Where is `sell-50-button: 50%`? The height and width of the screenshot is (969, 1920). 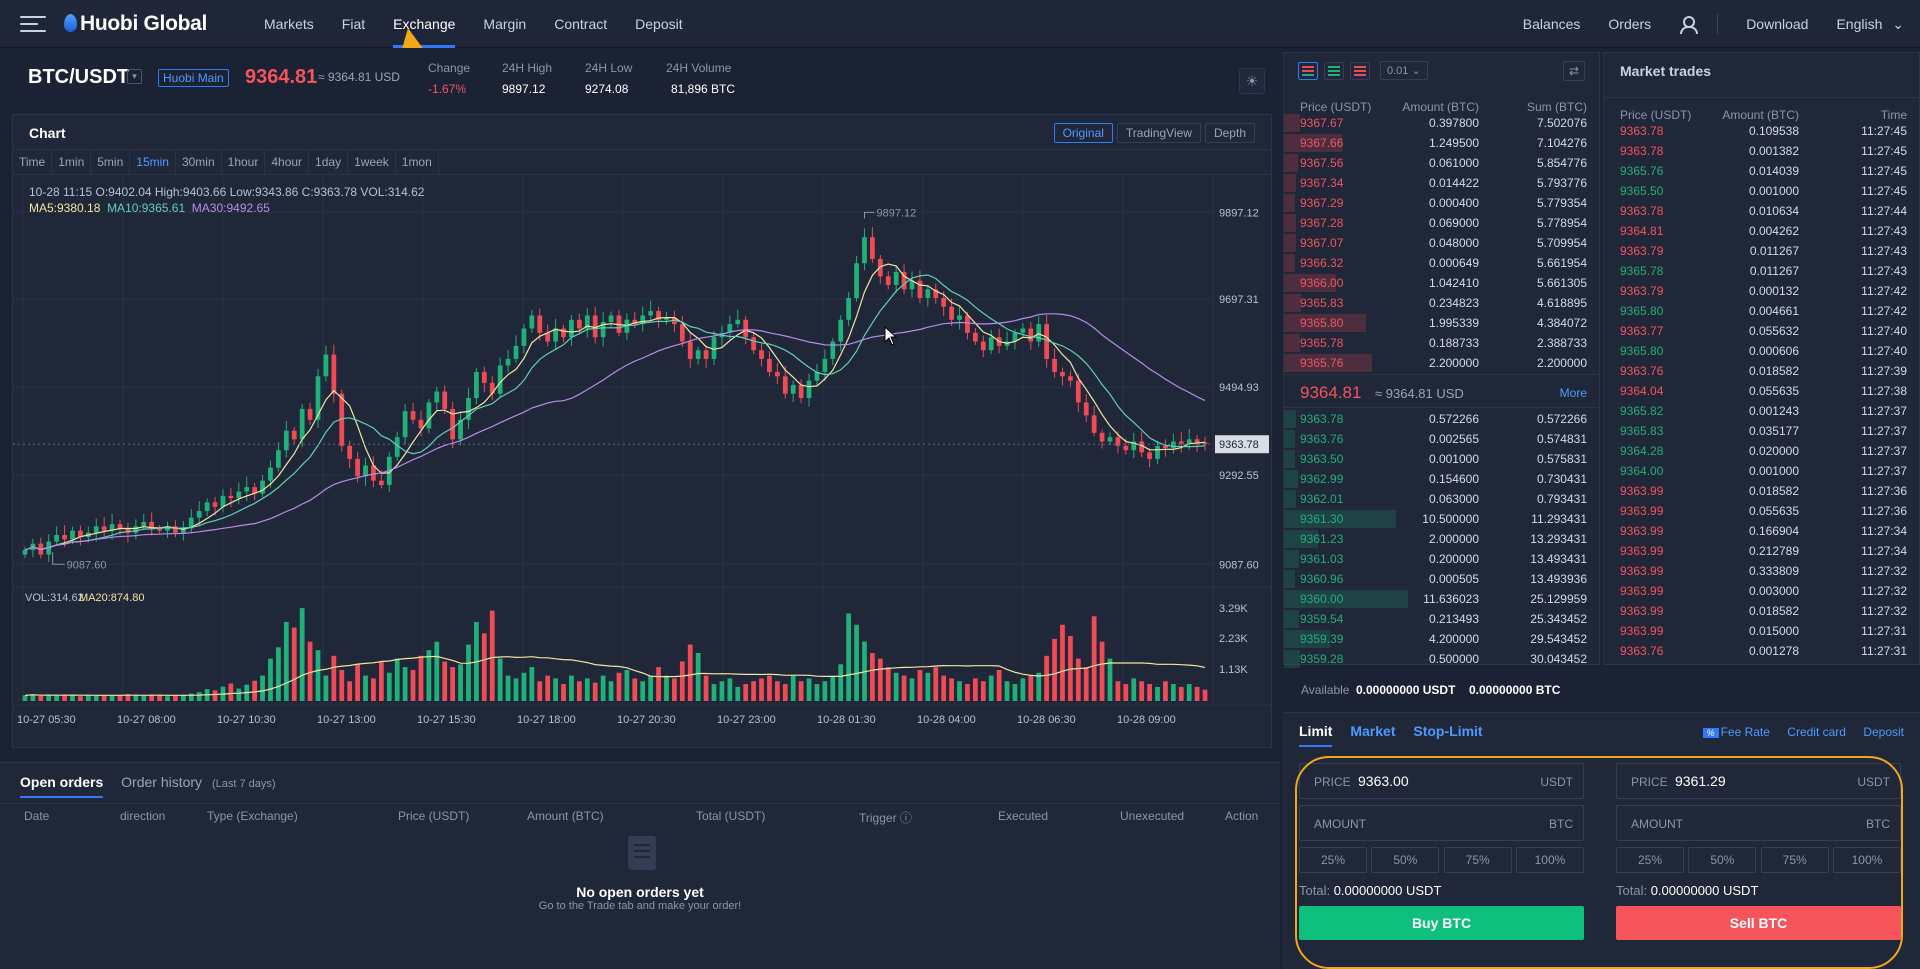 sell-50-button: 50% is located at coordinates (1722, 860).